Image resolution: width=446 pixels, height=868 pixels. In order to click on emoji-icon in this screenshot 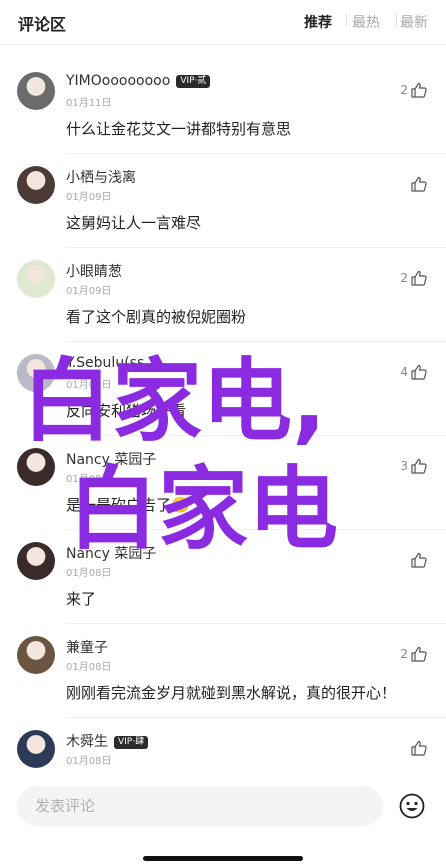, I will do `click(412, 806)`.